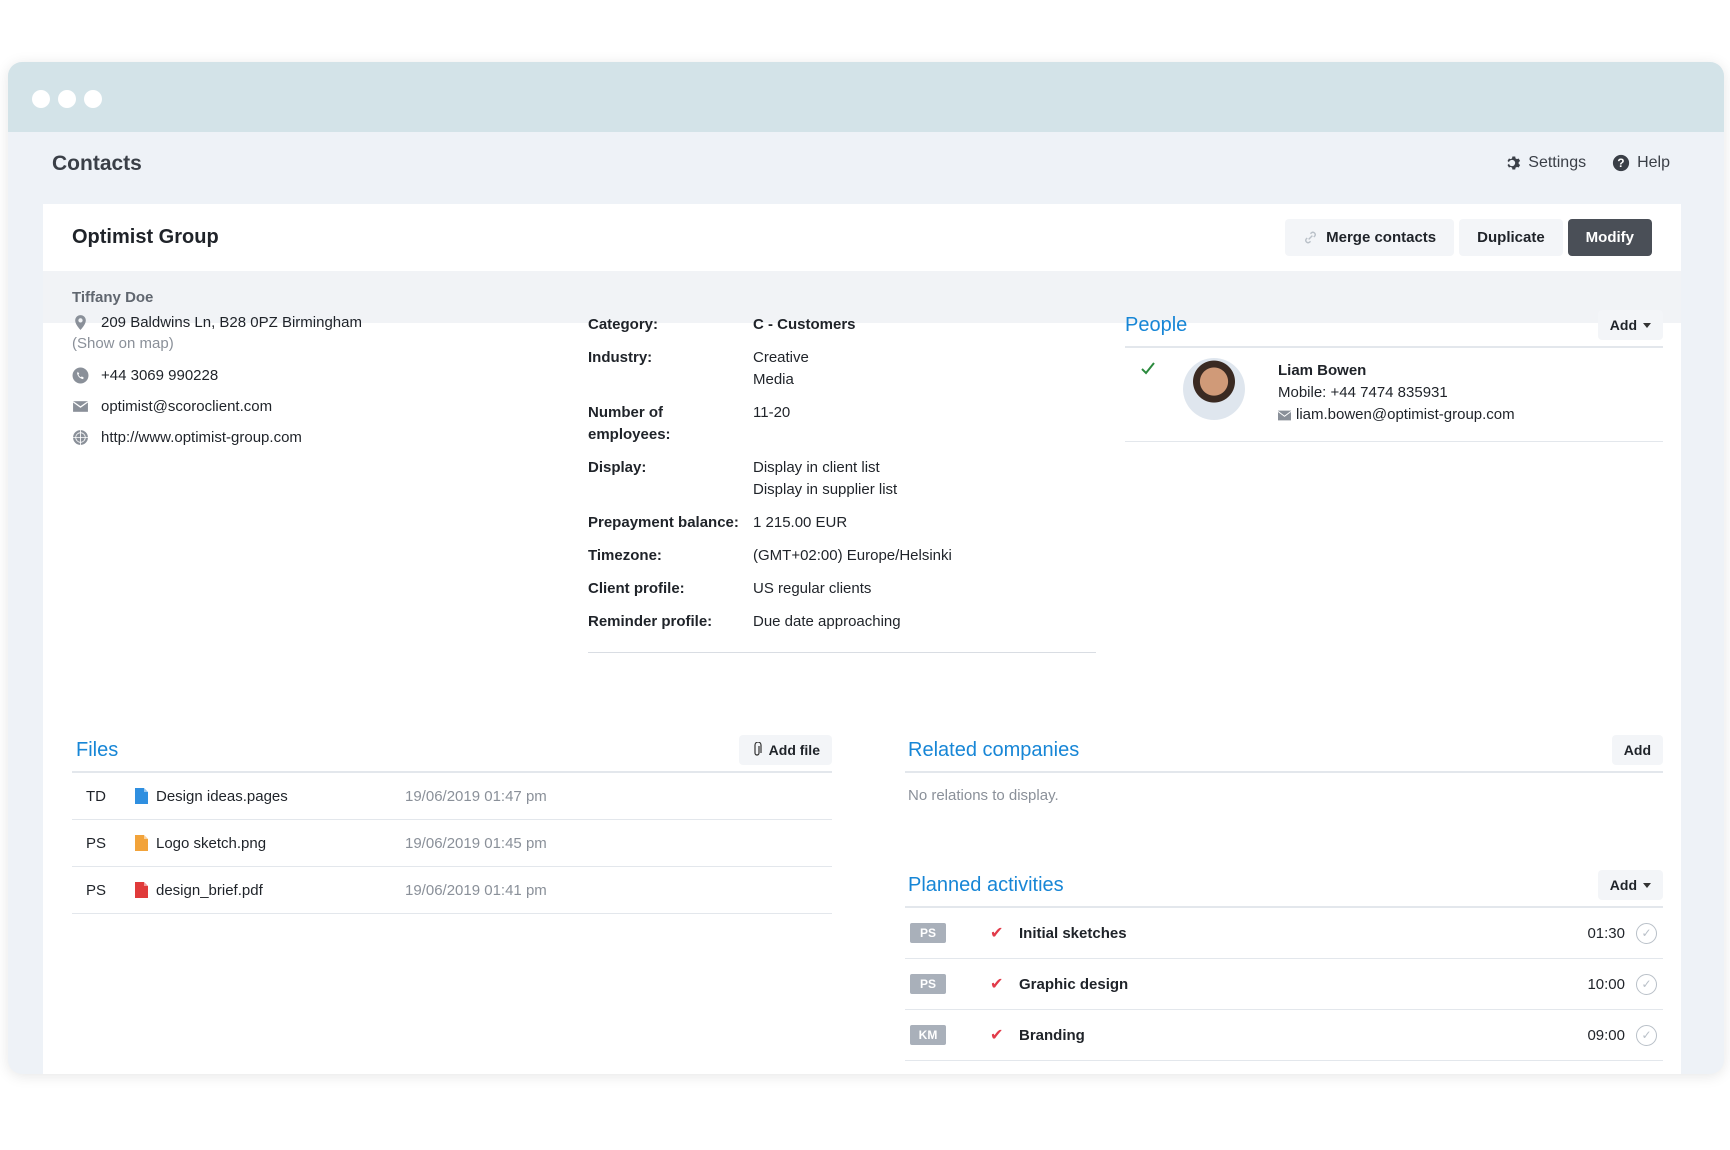  What do you see at coordinates (993, 750) in the screenshot?
I see `related-companies-title: Related companies` at bounding box center [993, 750].